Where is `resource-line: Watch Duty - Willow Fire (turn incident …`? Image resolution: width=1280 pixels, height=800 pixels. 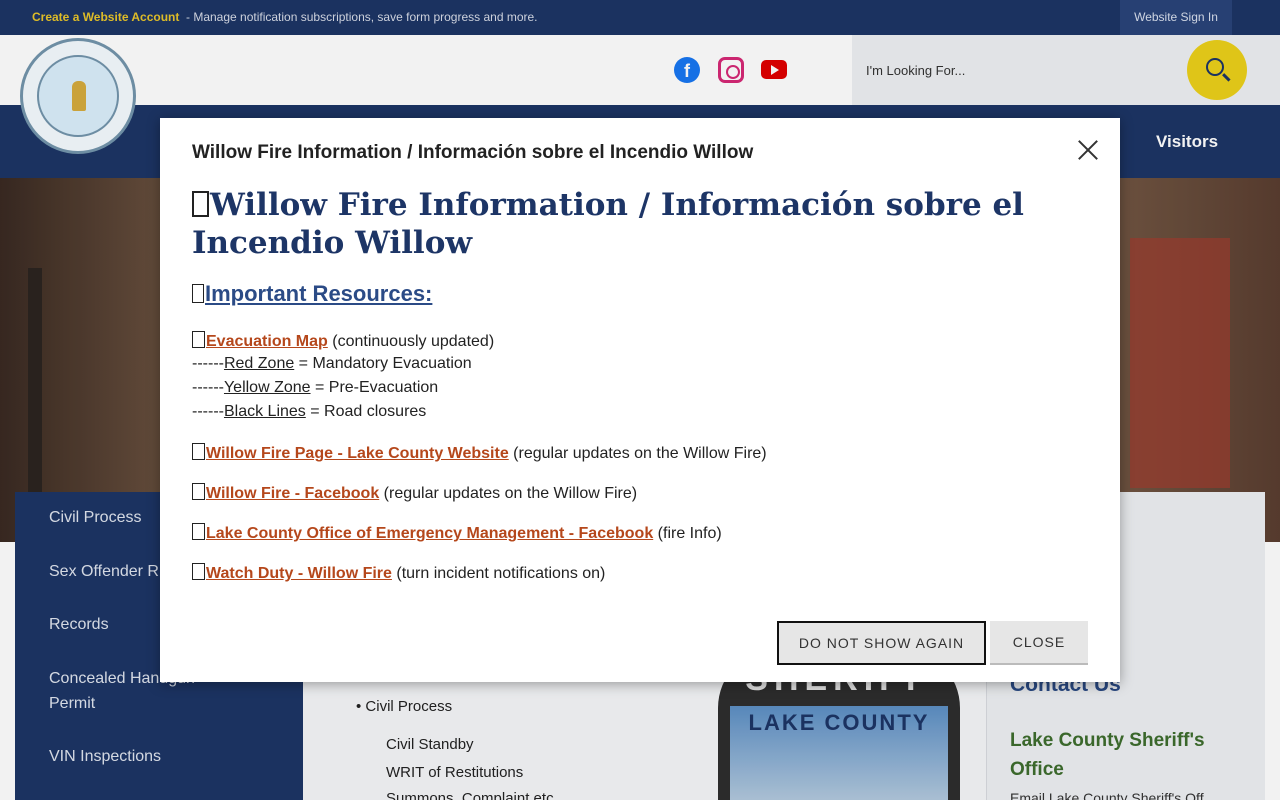
resource-line: Watch Duty - Willow Fire (turn incident … is located at coordinates (398, 573).